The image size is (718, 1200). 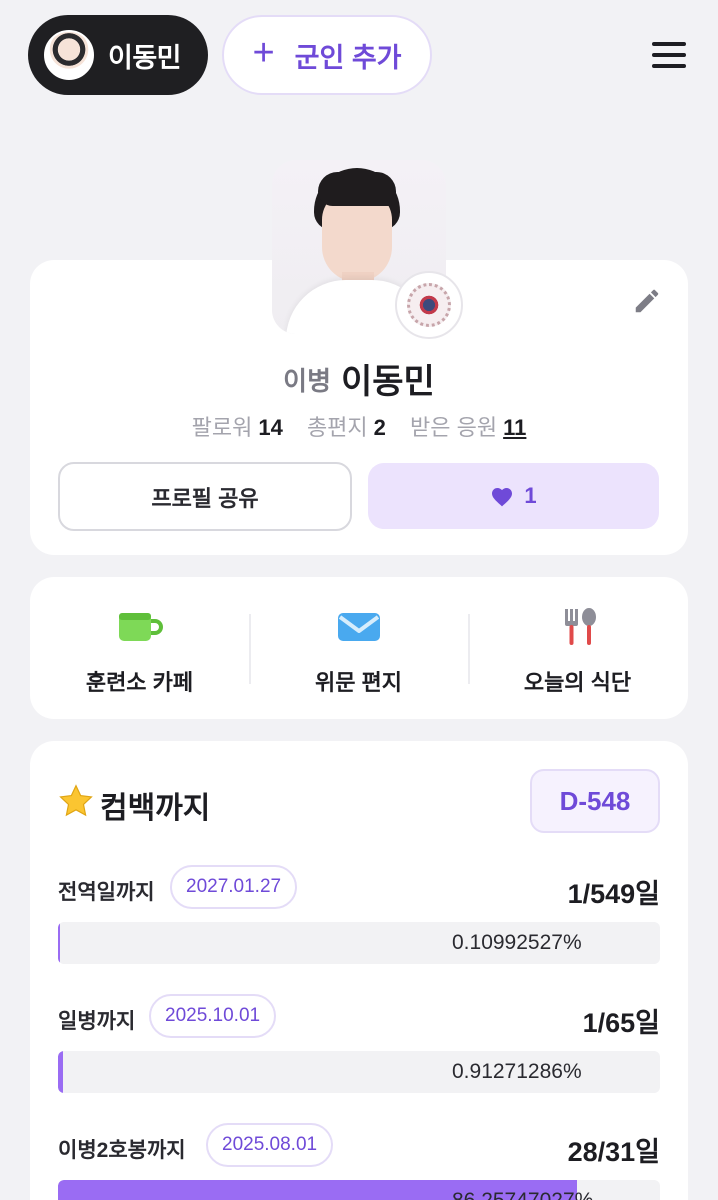 What do you see at coordinates (139, 648) in the screenshot?
I see `training-cafe-button: 훈련소 카페` at bounding box center [139, 648].